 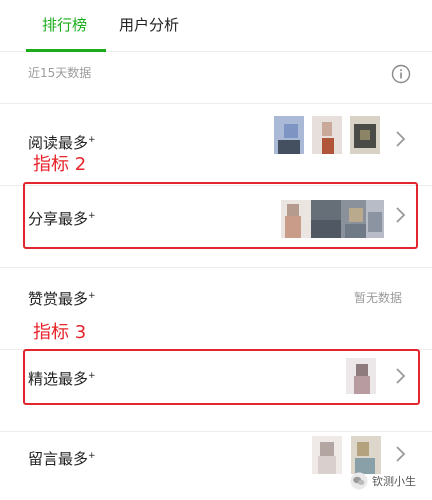 I want to click on row-label: 赞赏最多+, so click(x=62, y=299).